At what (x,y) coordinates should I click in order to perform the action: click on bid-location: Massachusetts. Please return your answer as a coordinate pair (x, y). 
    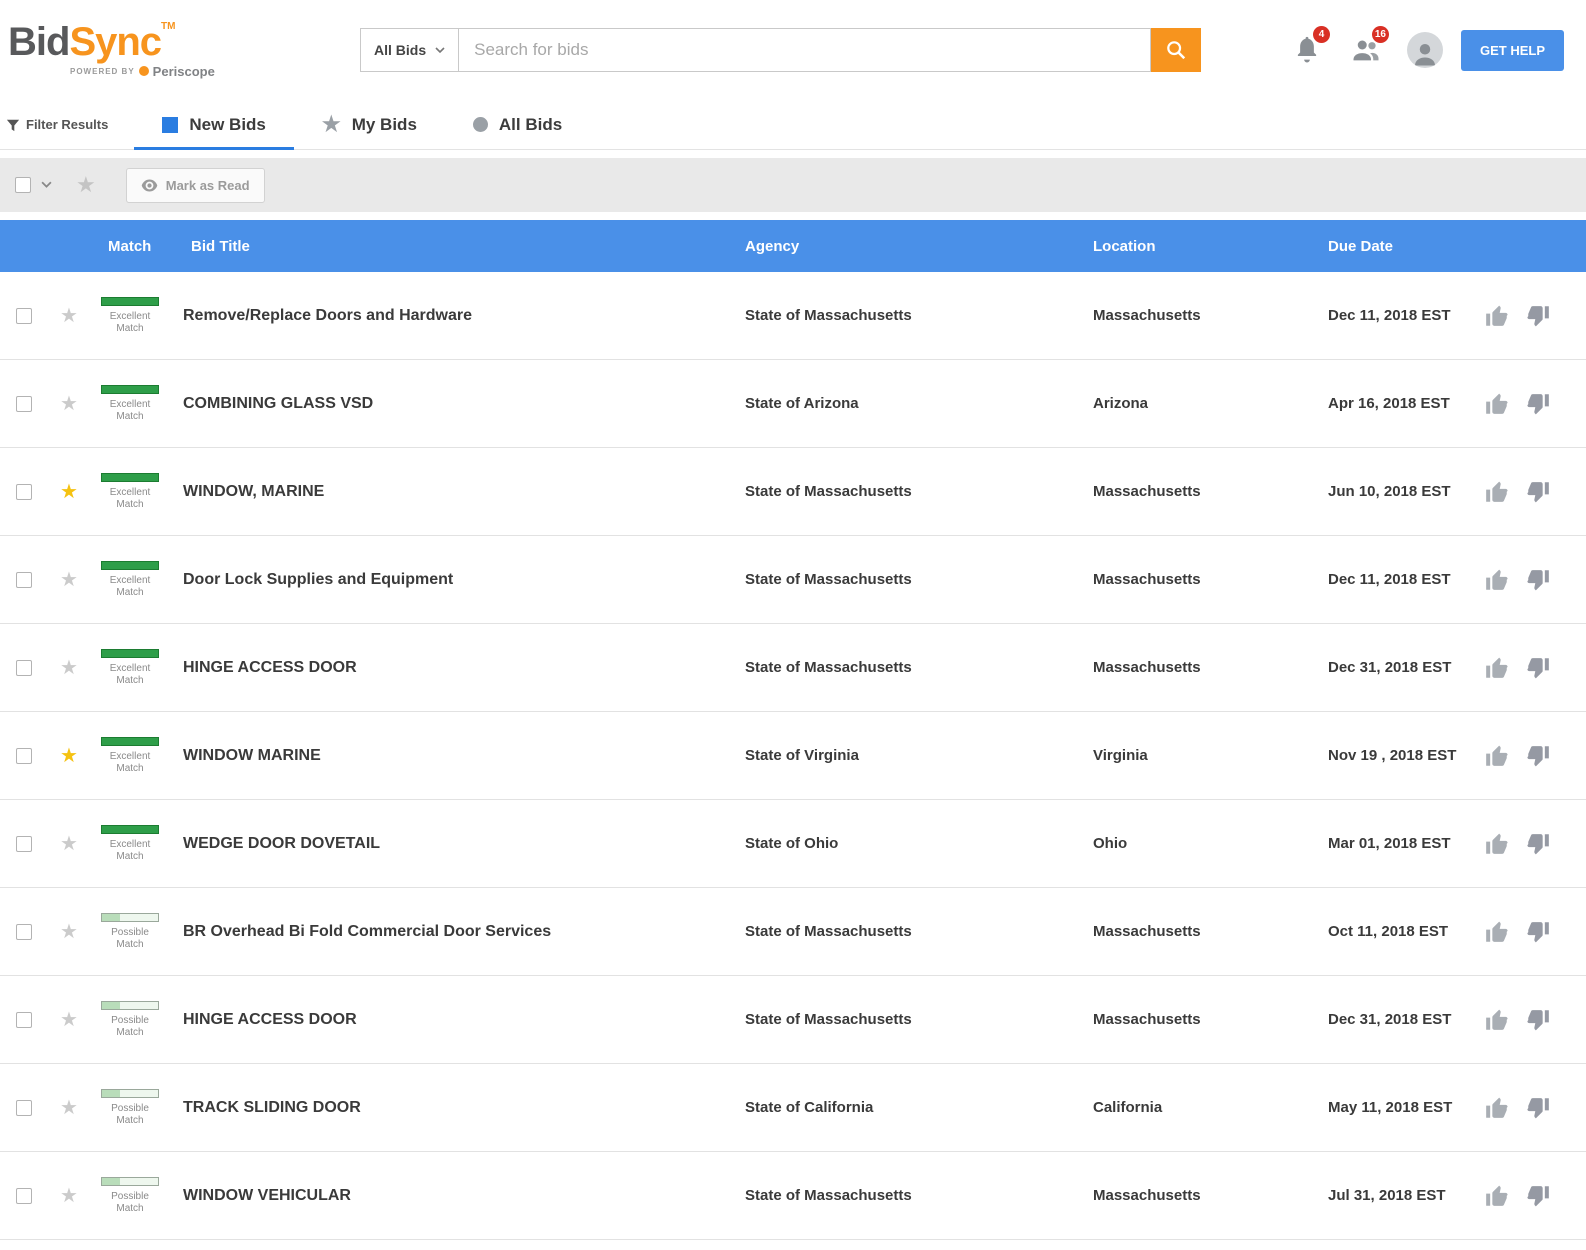
    Looking at the image, I should click on (1147, 315).